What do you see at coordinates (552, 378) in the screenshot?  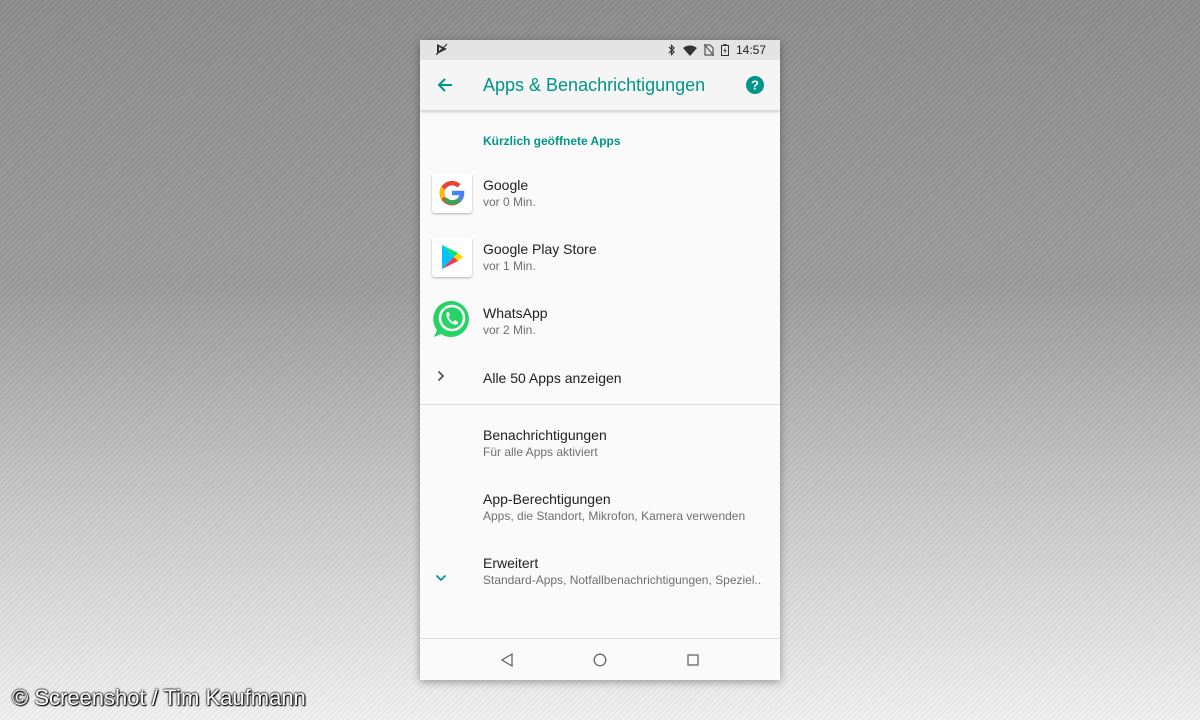 I see `show-all-label: Alle 50 Apps anzeigen` at bounding box center [552, 378].